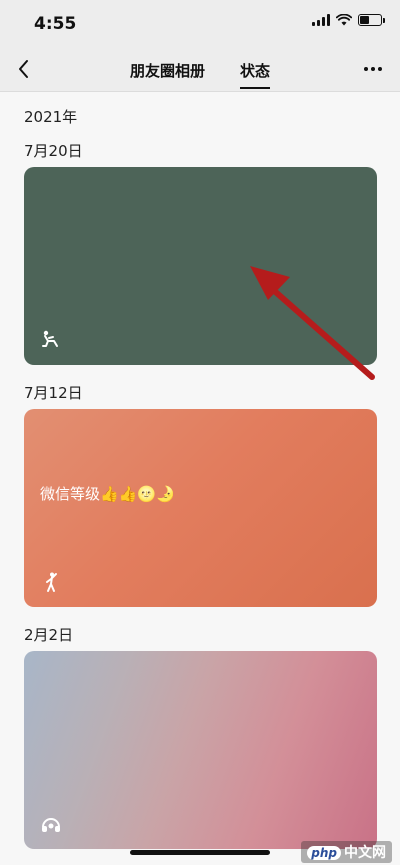 The width and height of the screenshot is (400, 865). Describe the element at coordinates (255, 88) in the screenshot. I see `active-tab-indicator` at that location.